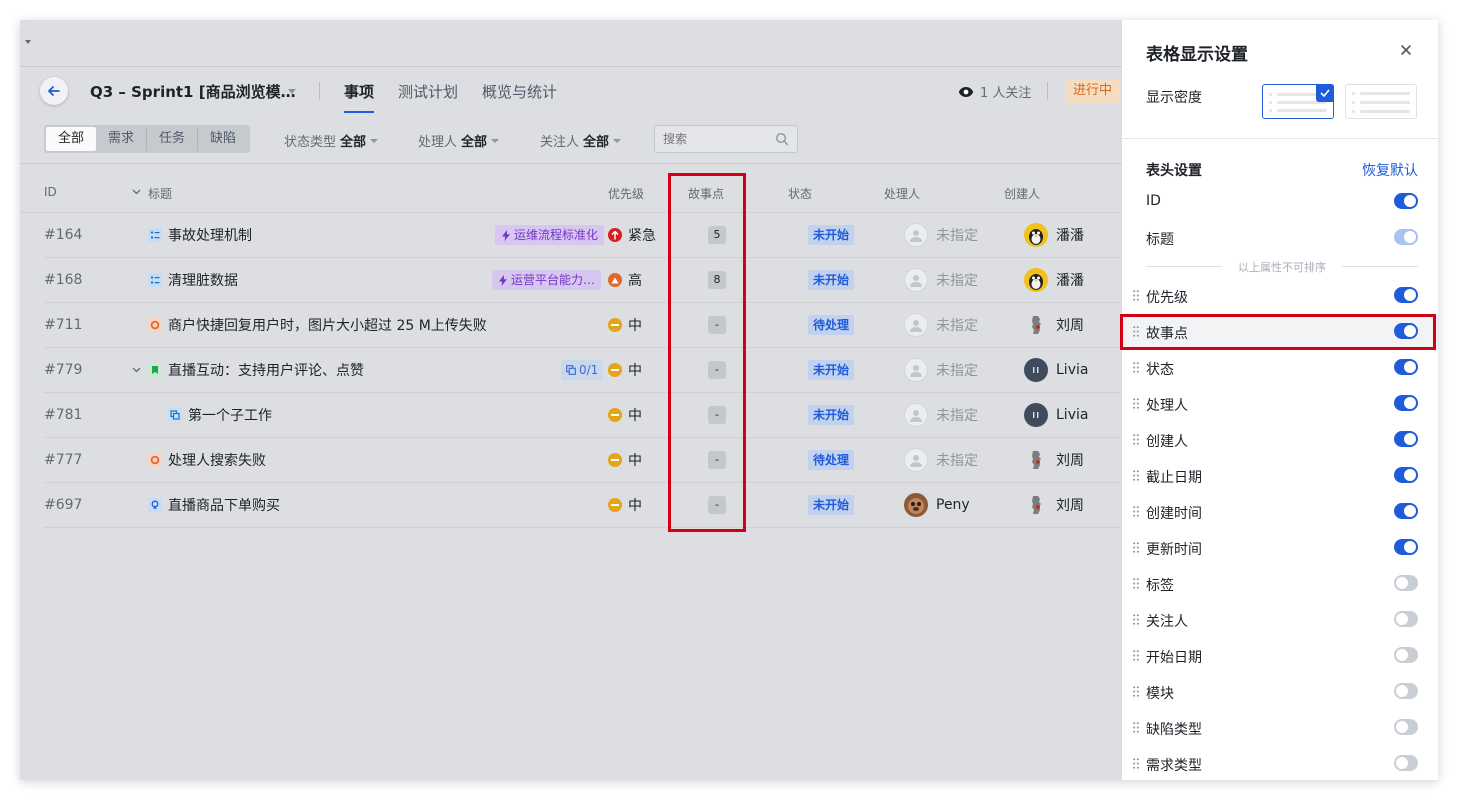  Describe the element at coordinates (63, 325) in the screenshot. I see `issue-id: #711` at that location.